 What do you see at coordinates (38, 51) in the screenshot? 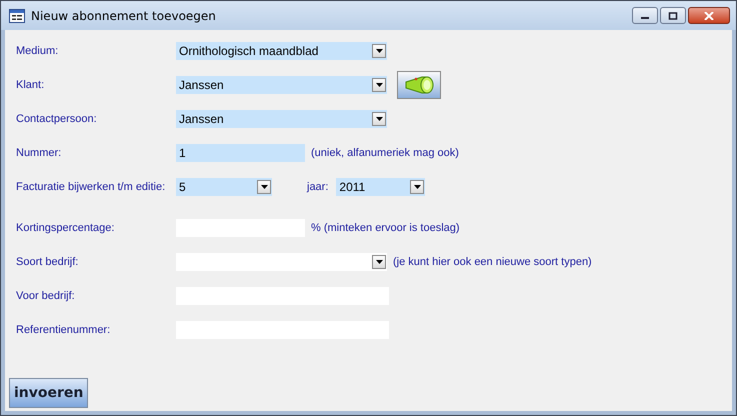
I see `field-label: Medium:` at bounding box center [38, 51].